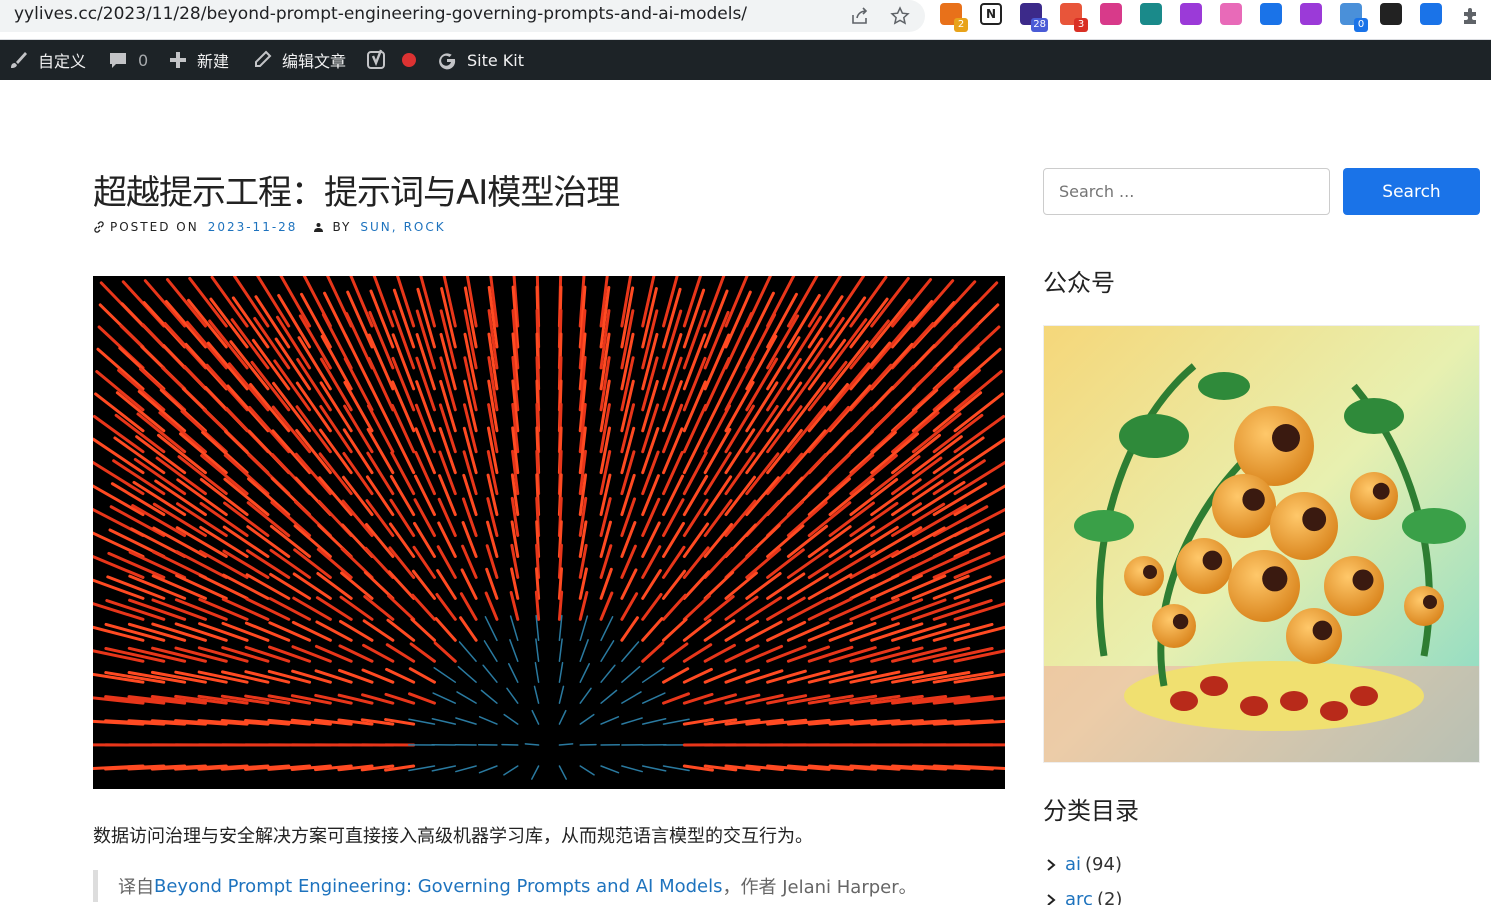  Describe the element at coordinates (409, 60) in the screenshot. I see `yoast-status-dot-icon` at that location.